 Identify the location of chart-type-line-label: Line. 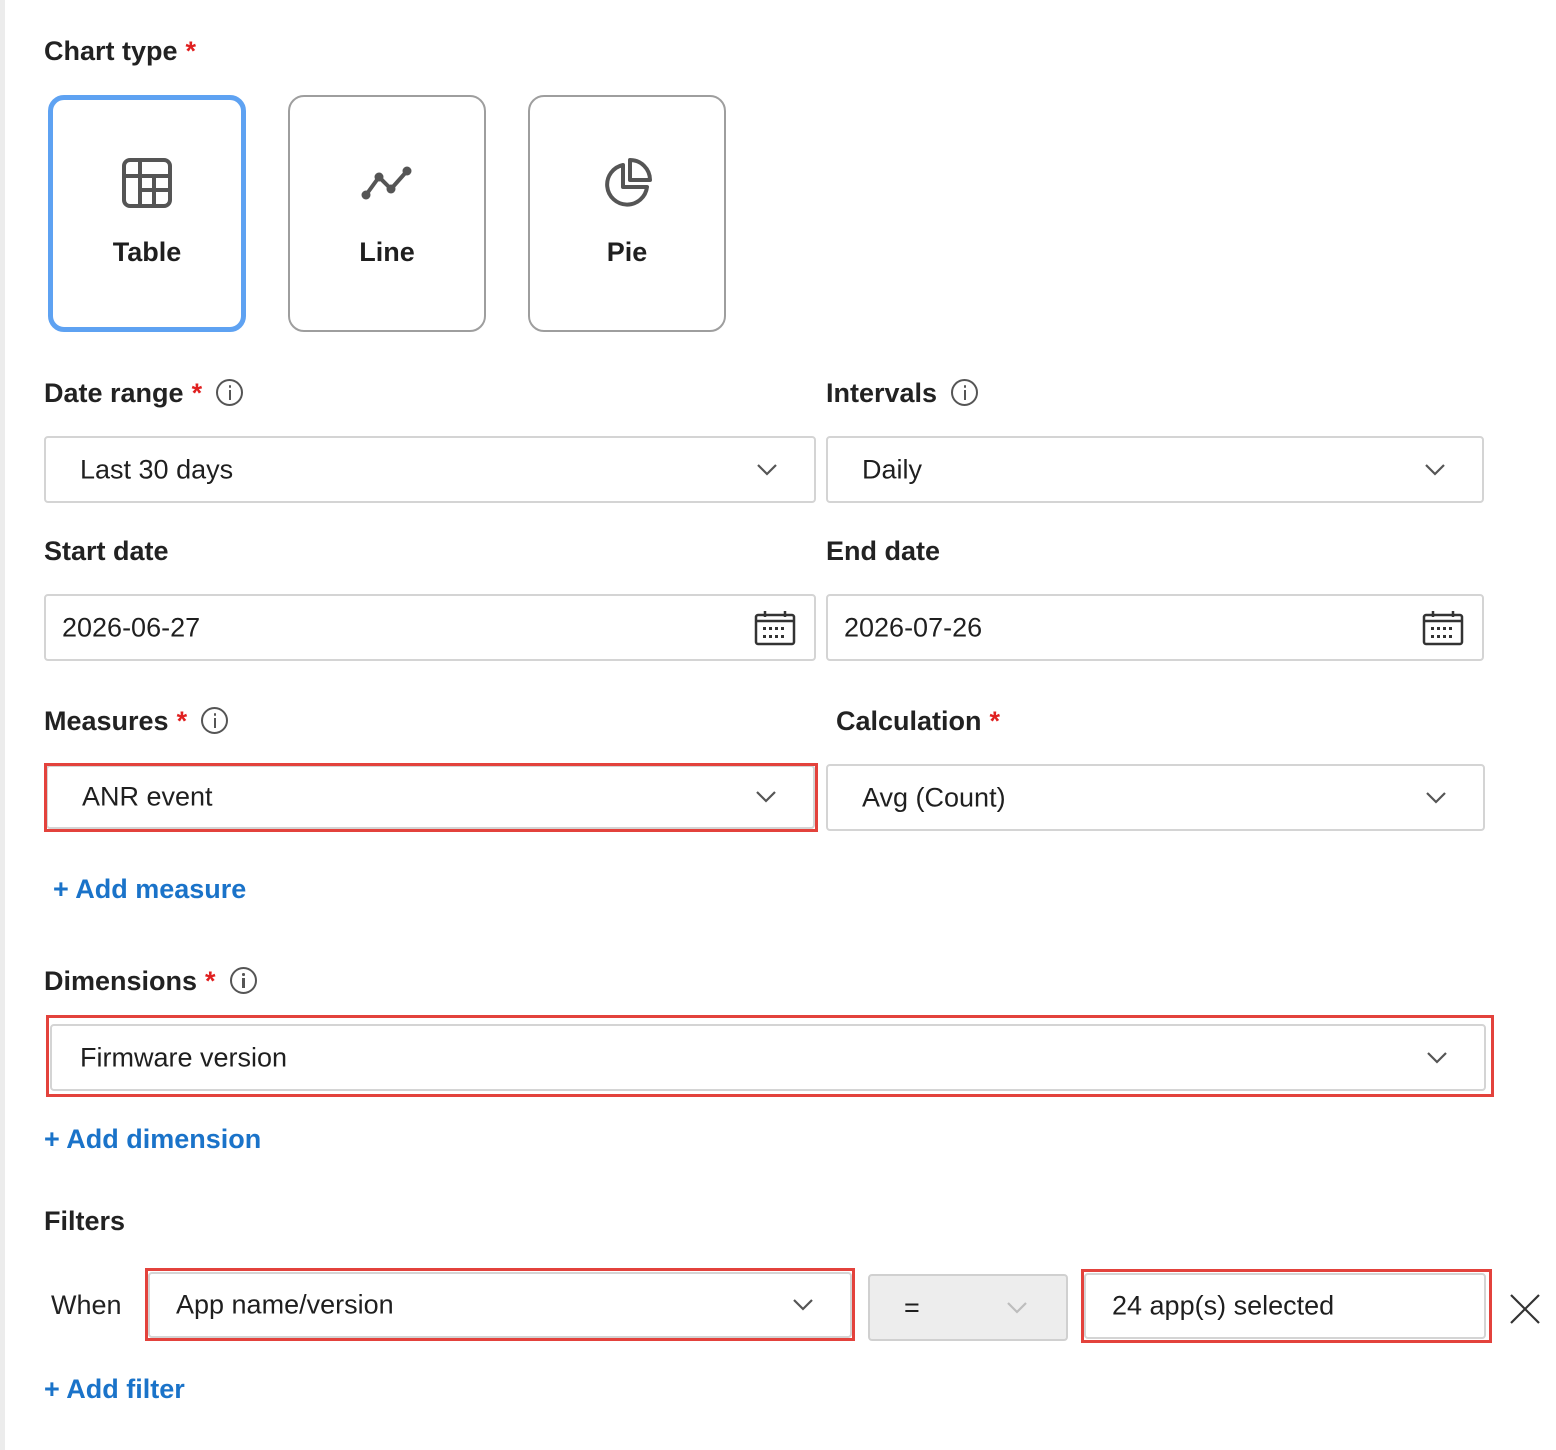
(387, 252).